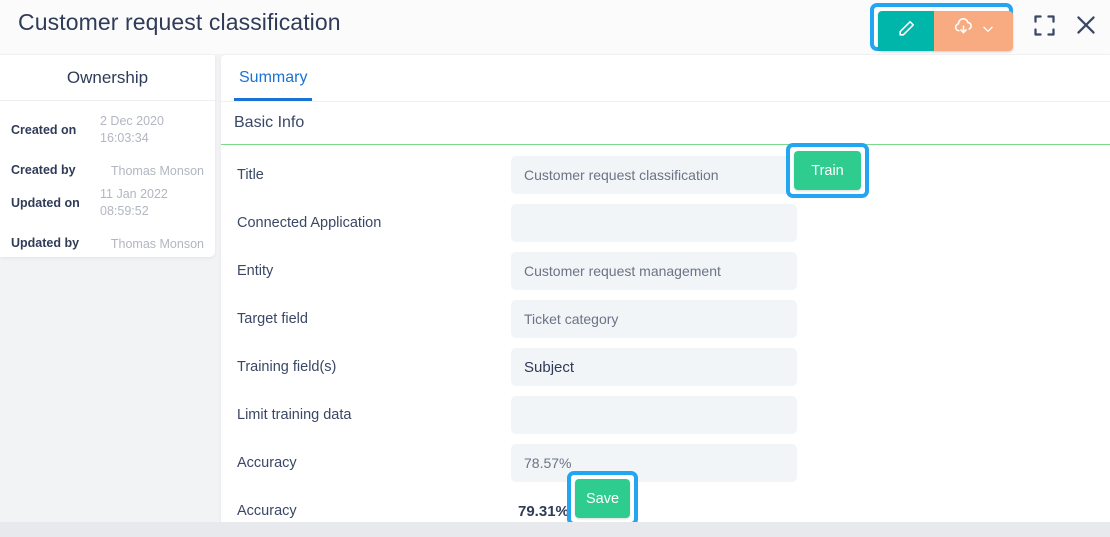  What do you see at coordinates (654, 223) in the screenshot?
I see `field-value-connected-application` at bounding box center [654, 223].